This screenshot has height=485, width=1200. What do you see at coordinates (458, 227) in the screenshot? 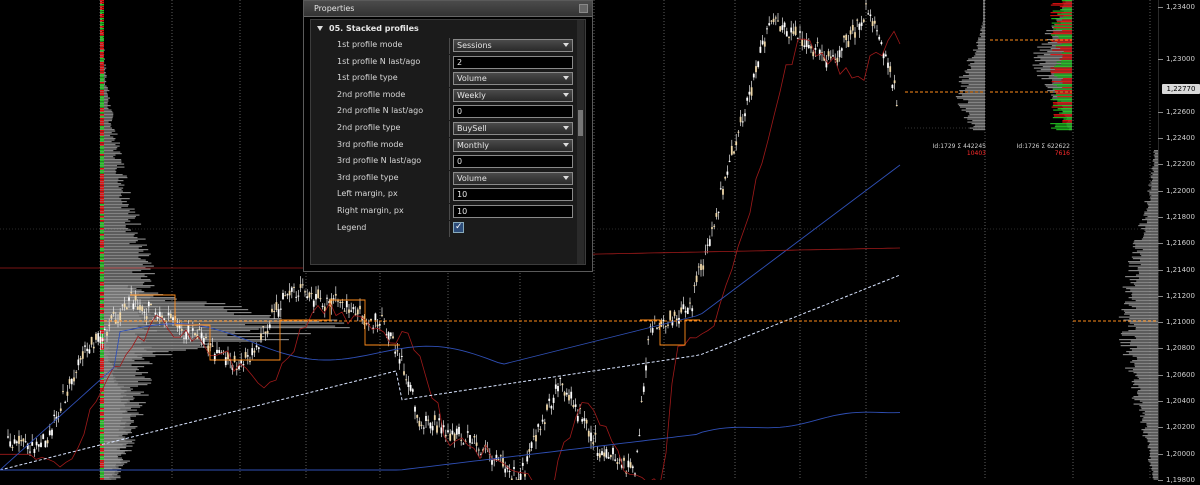
I see `legend-checkbox` at bounding box center [458, 227].